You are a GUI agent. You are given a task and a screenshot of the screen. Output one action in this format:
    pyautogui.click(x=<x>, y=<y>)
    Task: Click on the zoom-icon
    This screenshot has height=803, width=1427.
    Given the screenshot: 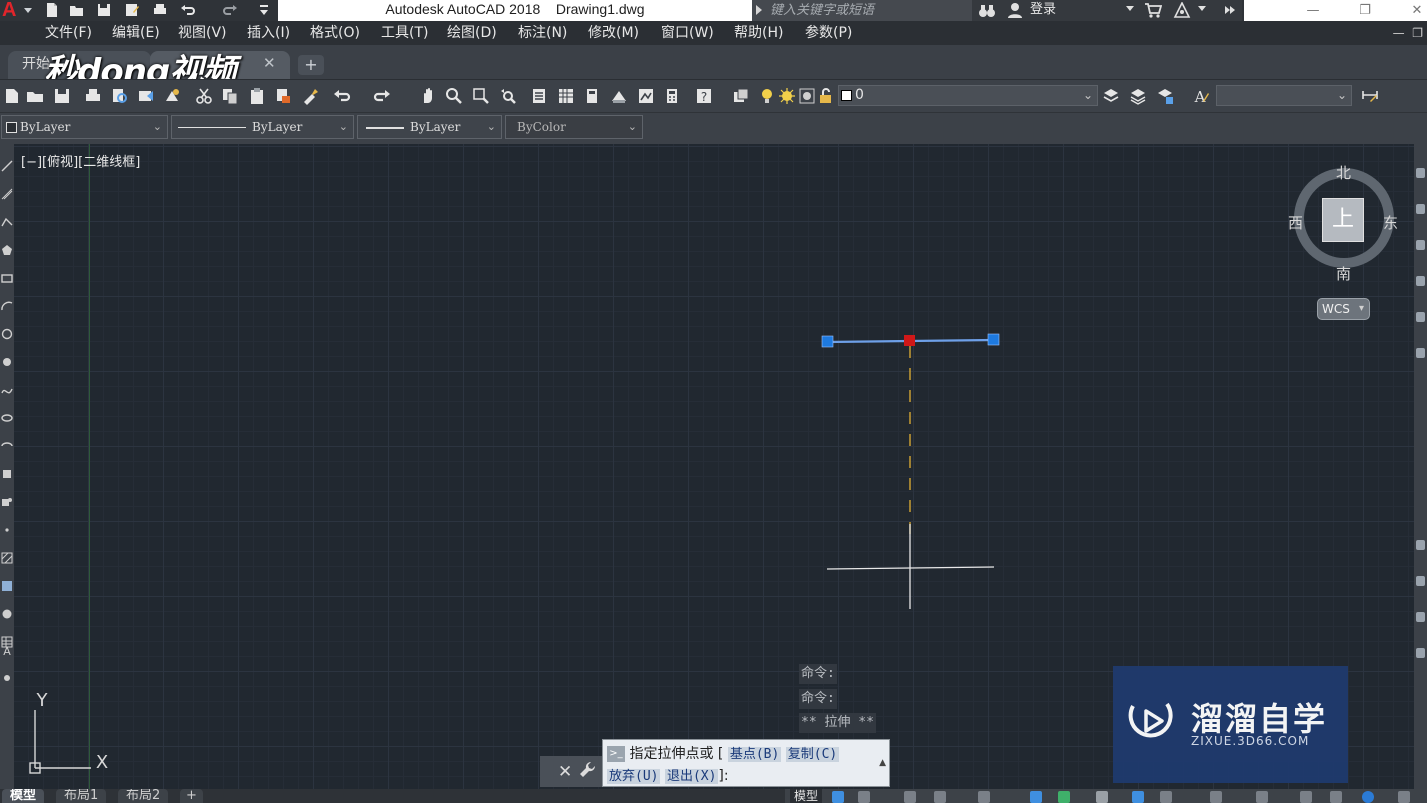 What is the action you would take?
    pyautogui.click(x=1420, y=245)
    